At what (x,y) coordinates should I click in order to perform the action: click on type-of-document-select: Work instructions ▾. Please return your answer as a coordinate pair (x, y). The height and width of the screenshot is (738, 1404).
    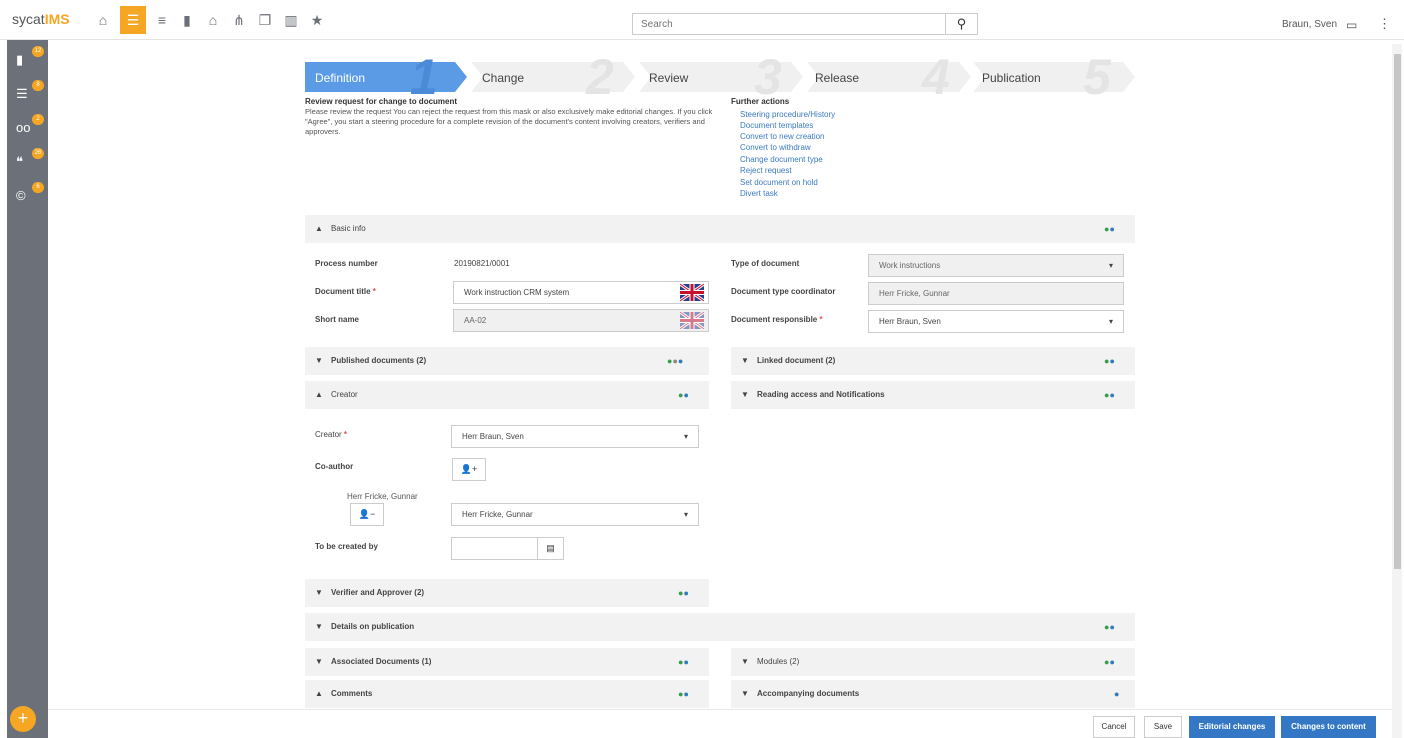
    Looking at the image, I should click on (996, 265).